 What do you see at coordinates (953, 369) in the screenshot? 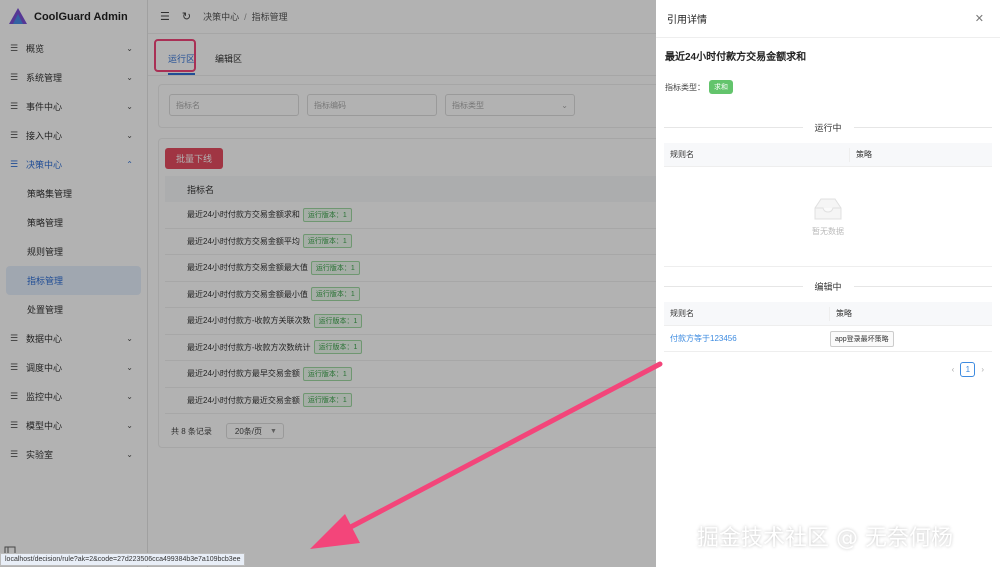
I see `prev-page-icon: ‹` at bounding box center [953, 369].